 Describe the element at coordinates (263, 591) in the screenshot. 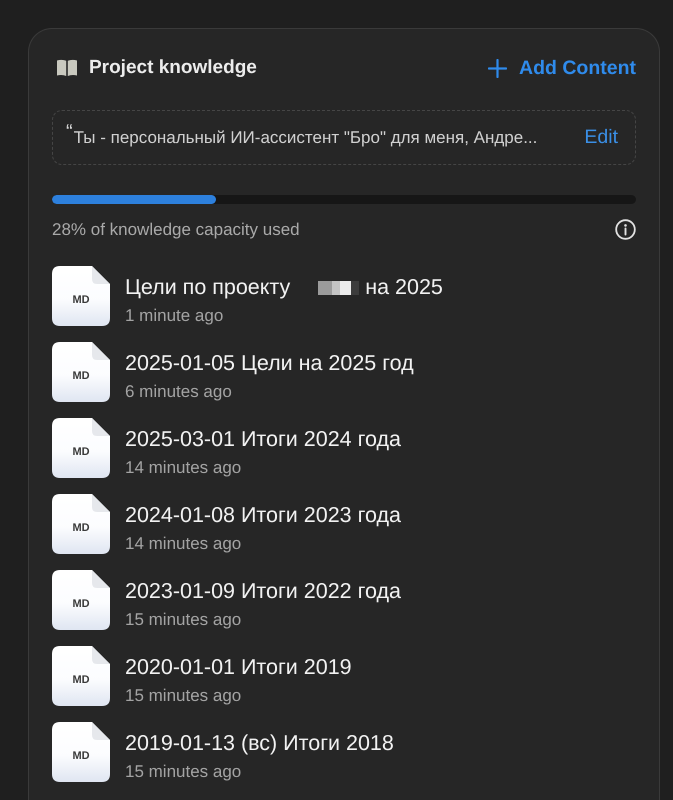

I see `file-title: 2023-01-09 Итоги 2022 года` at that location.